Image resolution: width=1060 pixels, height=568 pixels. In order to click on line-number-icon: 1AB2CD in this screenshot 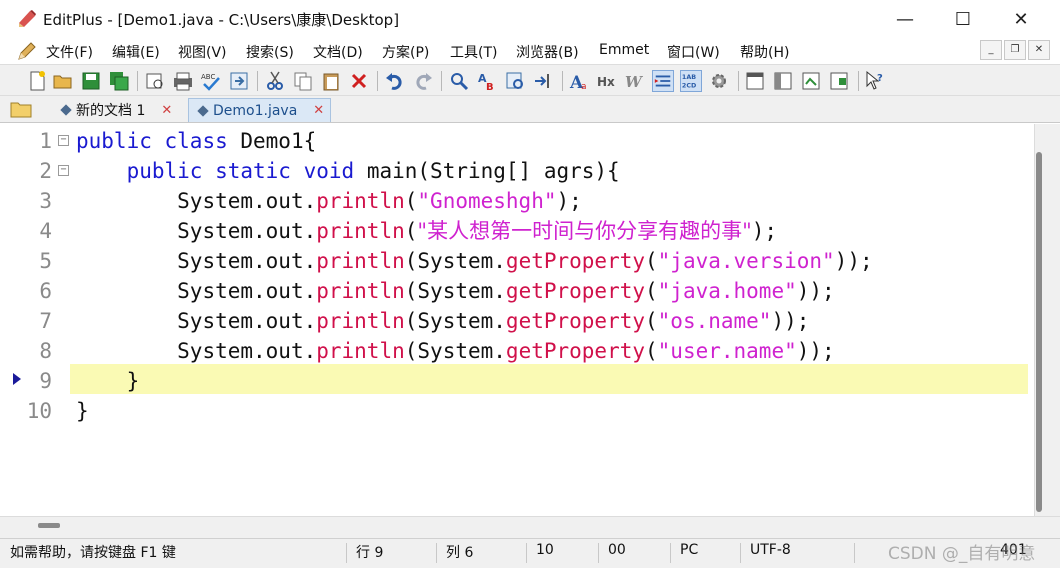, I will do `click(691, 81)`.